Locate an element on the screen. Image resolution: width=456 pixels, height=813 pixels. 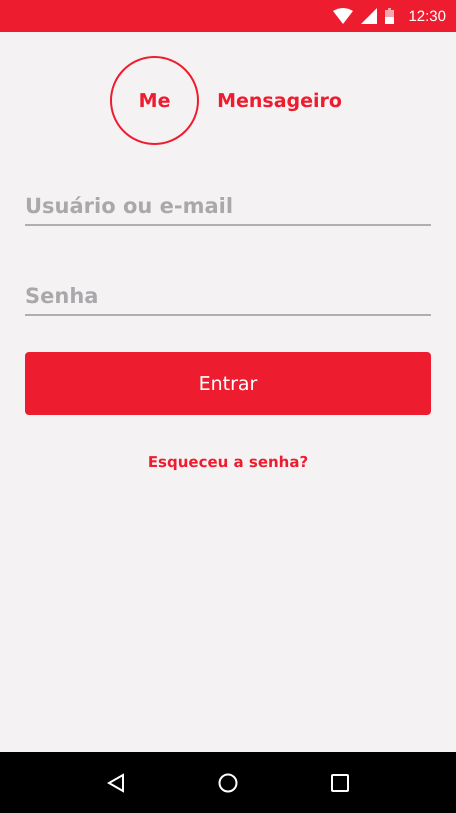
clock: 12:30 is located at coordinates (427, 16).